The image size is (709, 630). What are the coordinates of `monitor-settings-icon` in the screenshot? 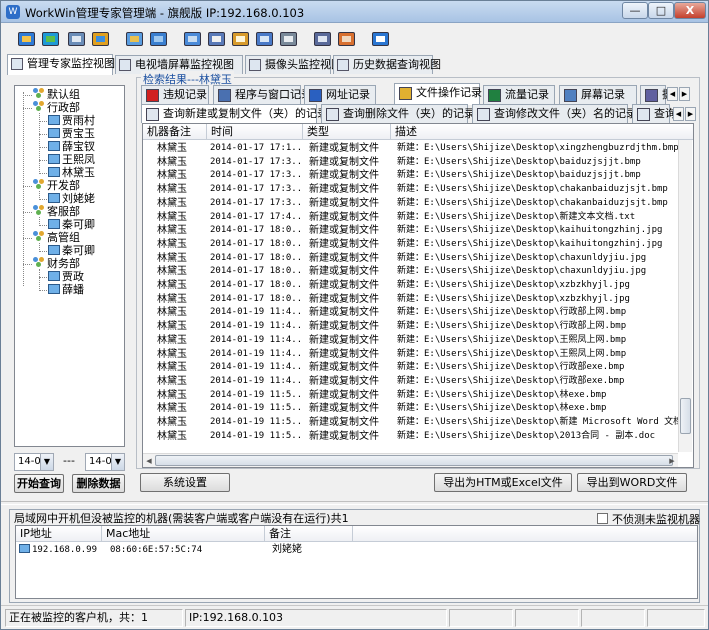 It's located at (77, 40).